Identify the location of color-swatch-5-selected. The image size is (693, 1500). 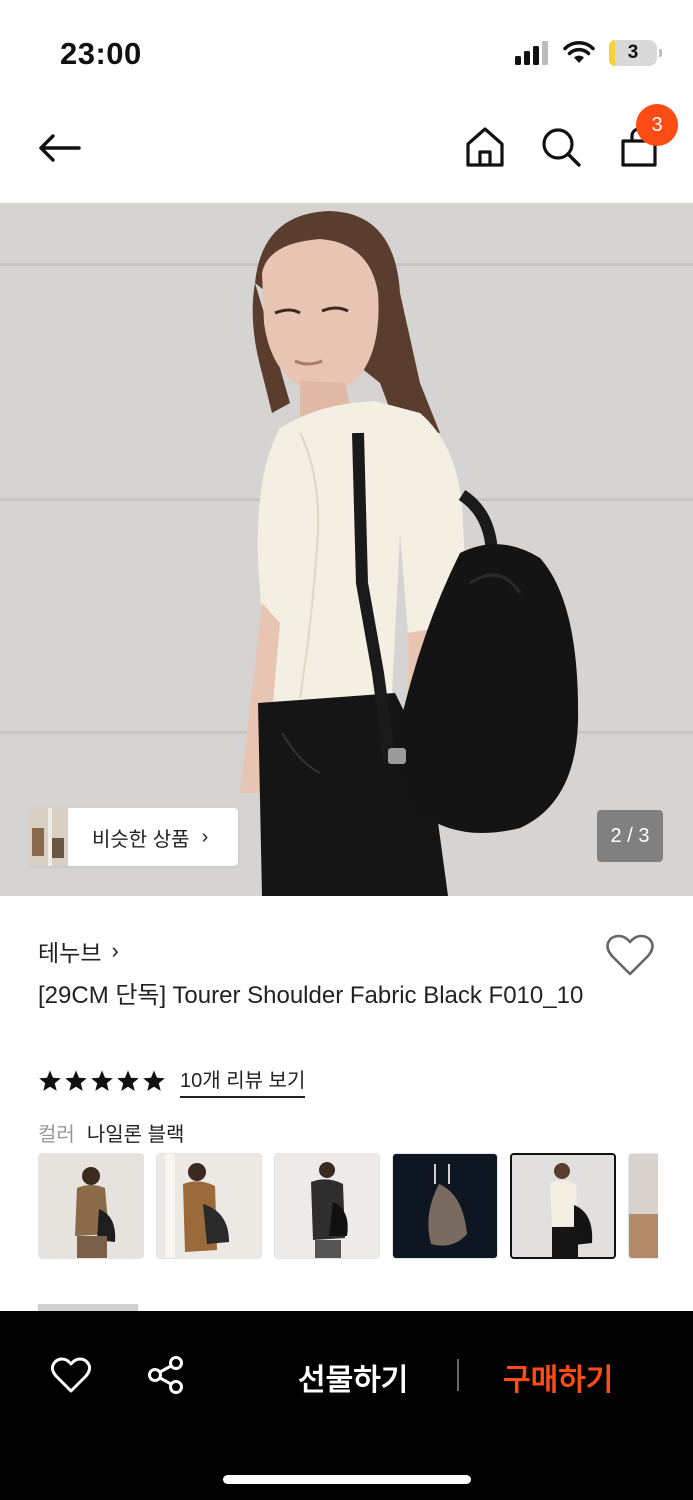
(563, 1206).